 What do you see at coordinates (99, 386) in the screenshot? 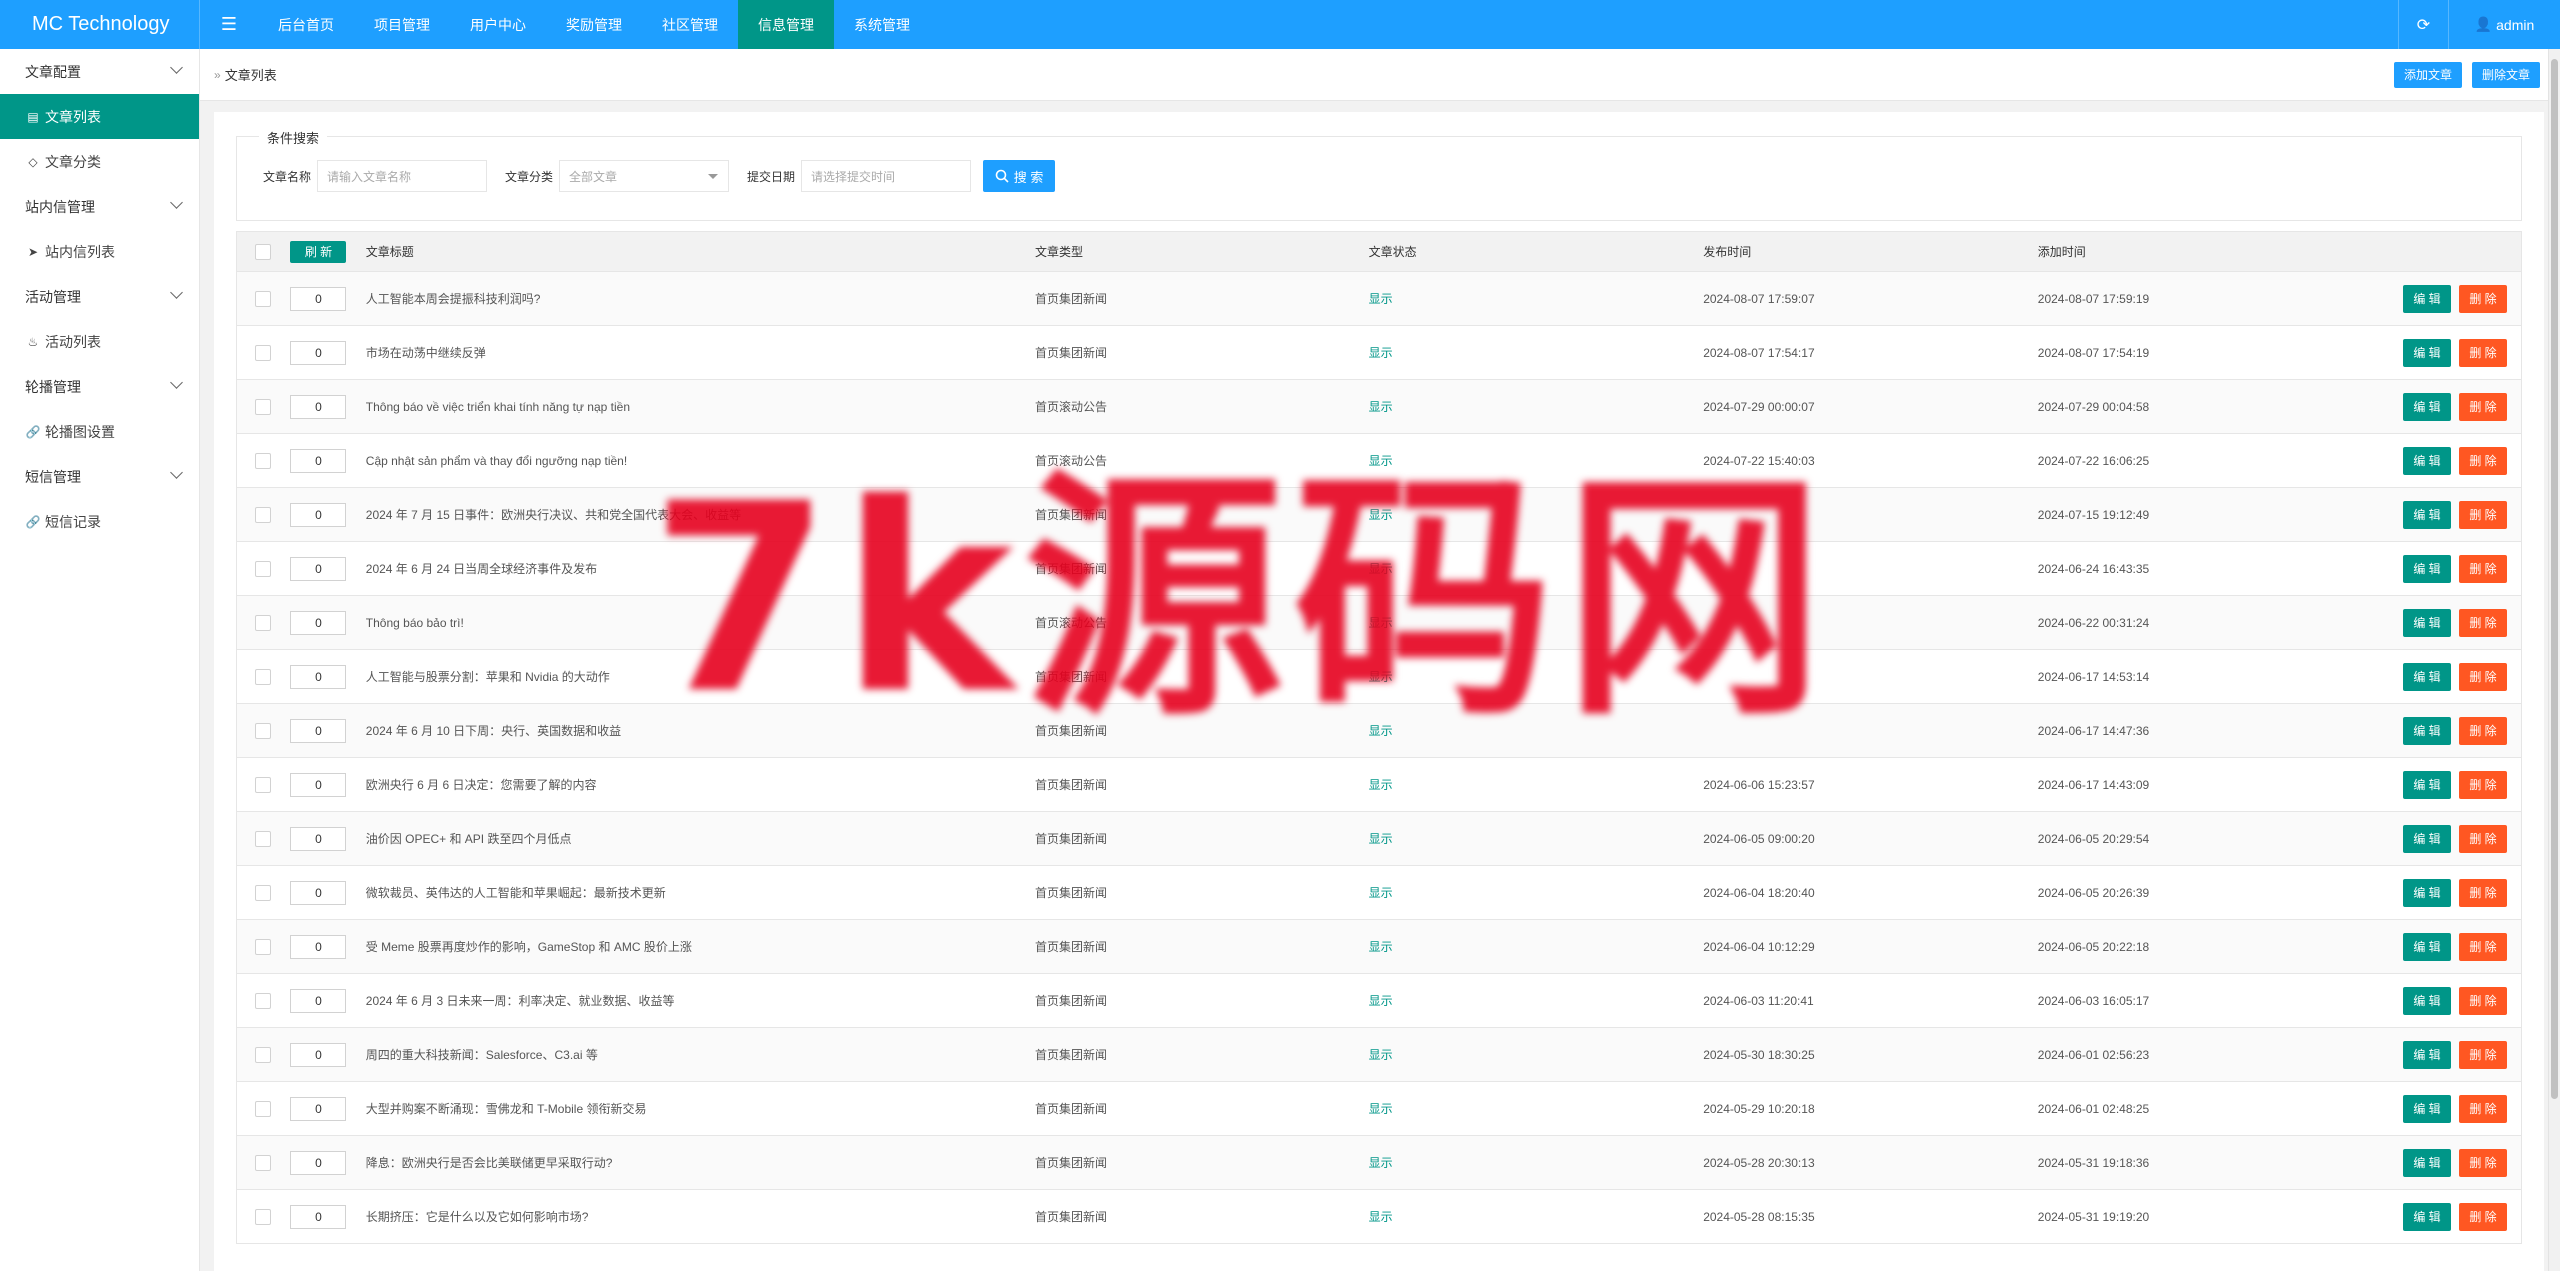
I see `sidebar-group: 轮播管理` at bounding box center [99, 386].